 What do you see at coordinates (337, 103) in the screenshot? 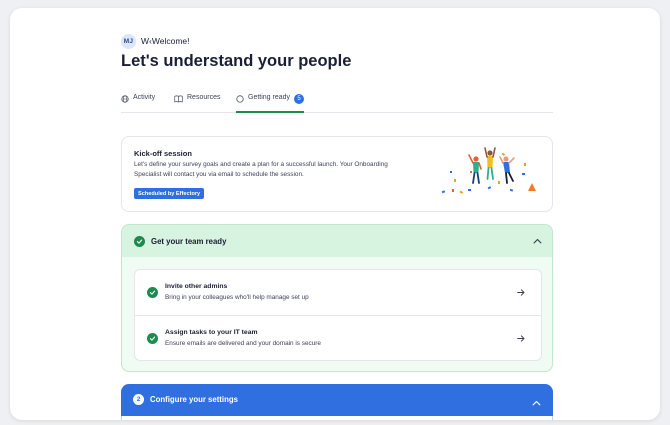
I see `tab-bar: Activity Resources Getting ready 5` at bounding box center [337, 103].